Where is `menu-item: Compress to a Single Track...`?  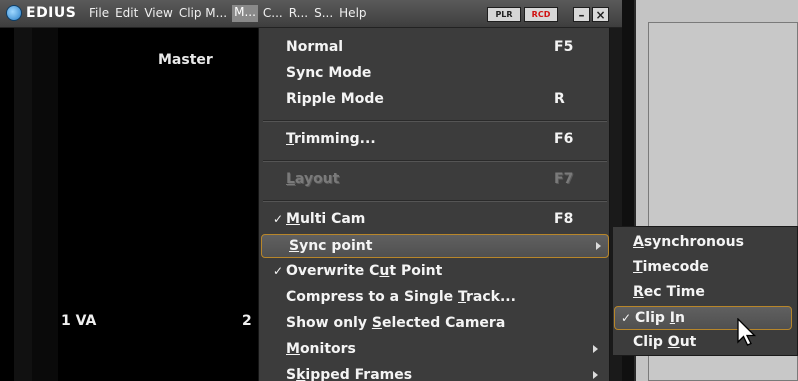
menu-item: Compress to a Single Track... is located at coordinates (435, 298).